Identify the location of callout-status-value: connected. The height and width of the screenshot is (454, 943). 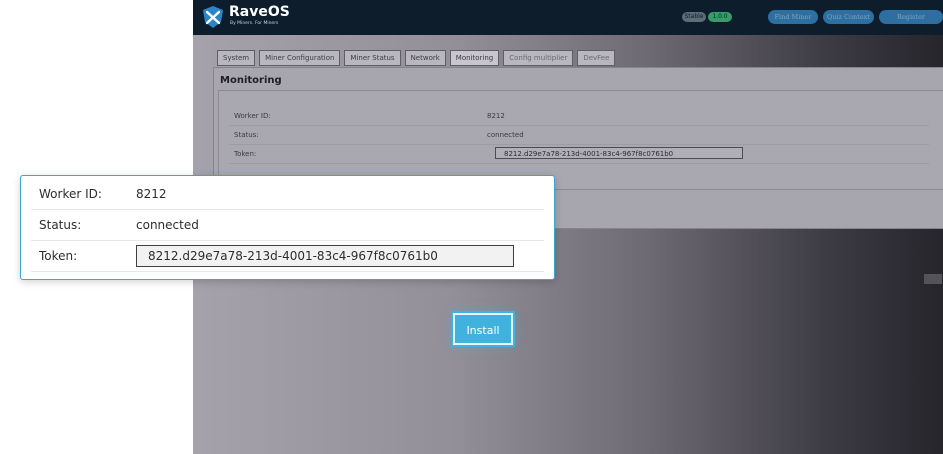
(167, 225).